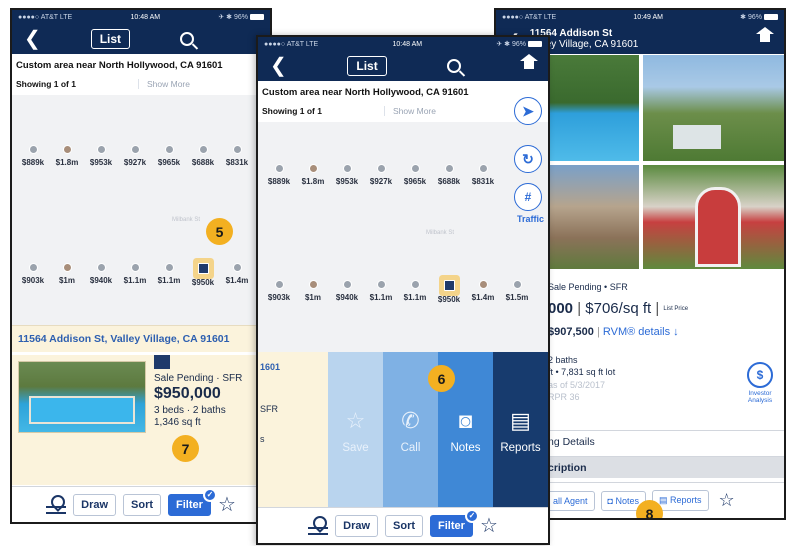  I want to click on detail-status: Sale Pending • SFR, so click(588, 287).